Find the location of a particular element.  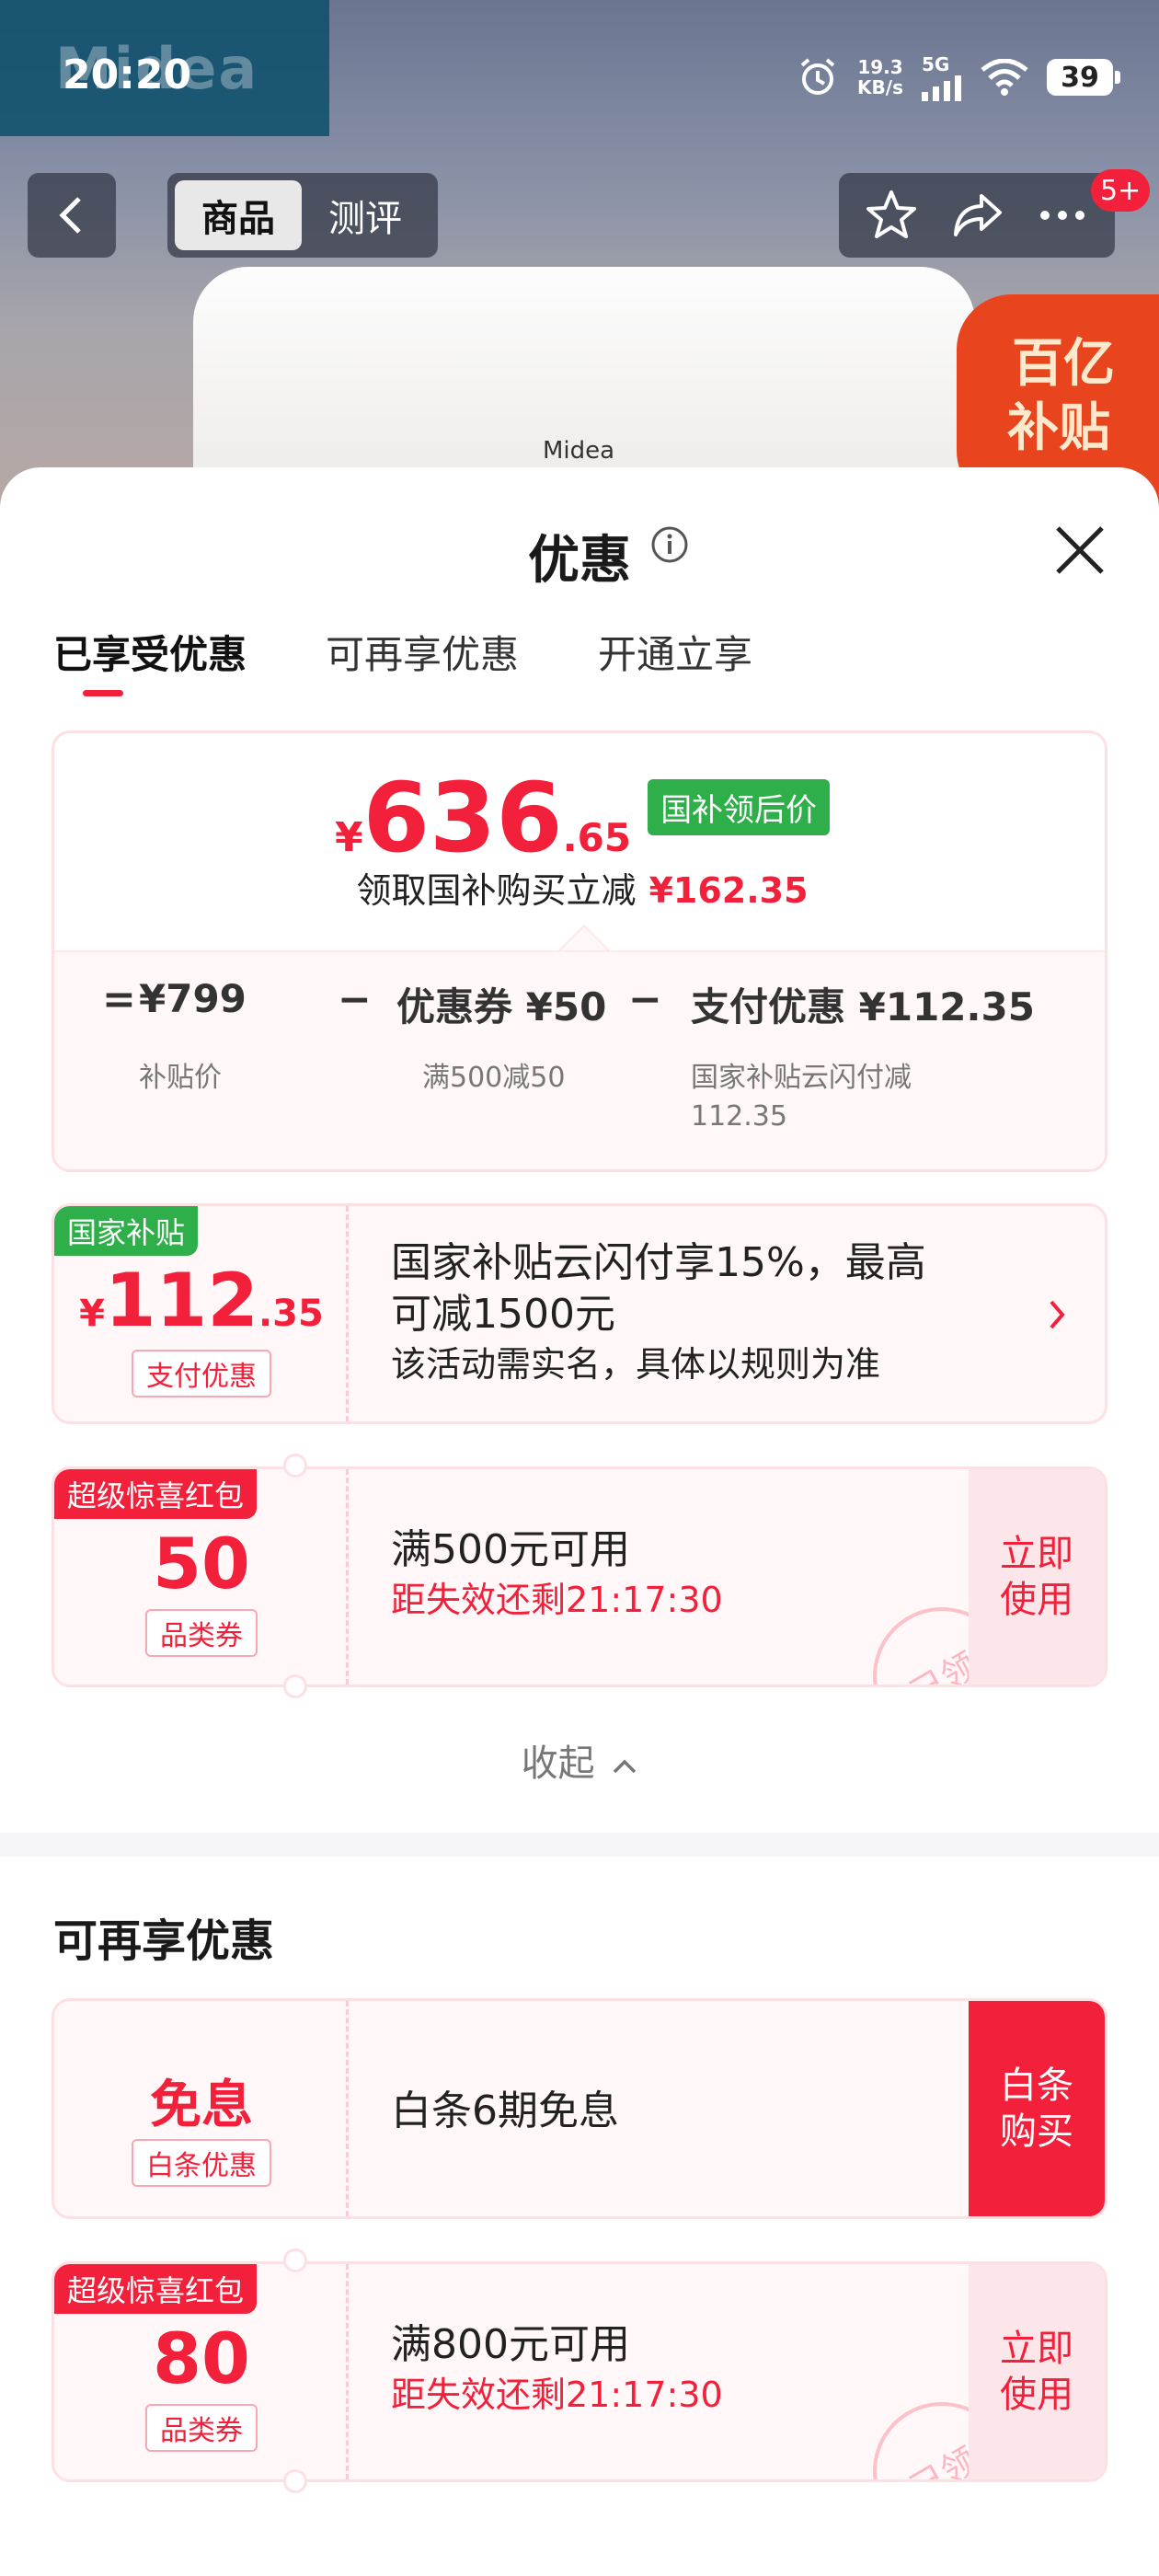

coupon-kind: 品类券 is located at coordinates (201, 2428).